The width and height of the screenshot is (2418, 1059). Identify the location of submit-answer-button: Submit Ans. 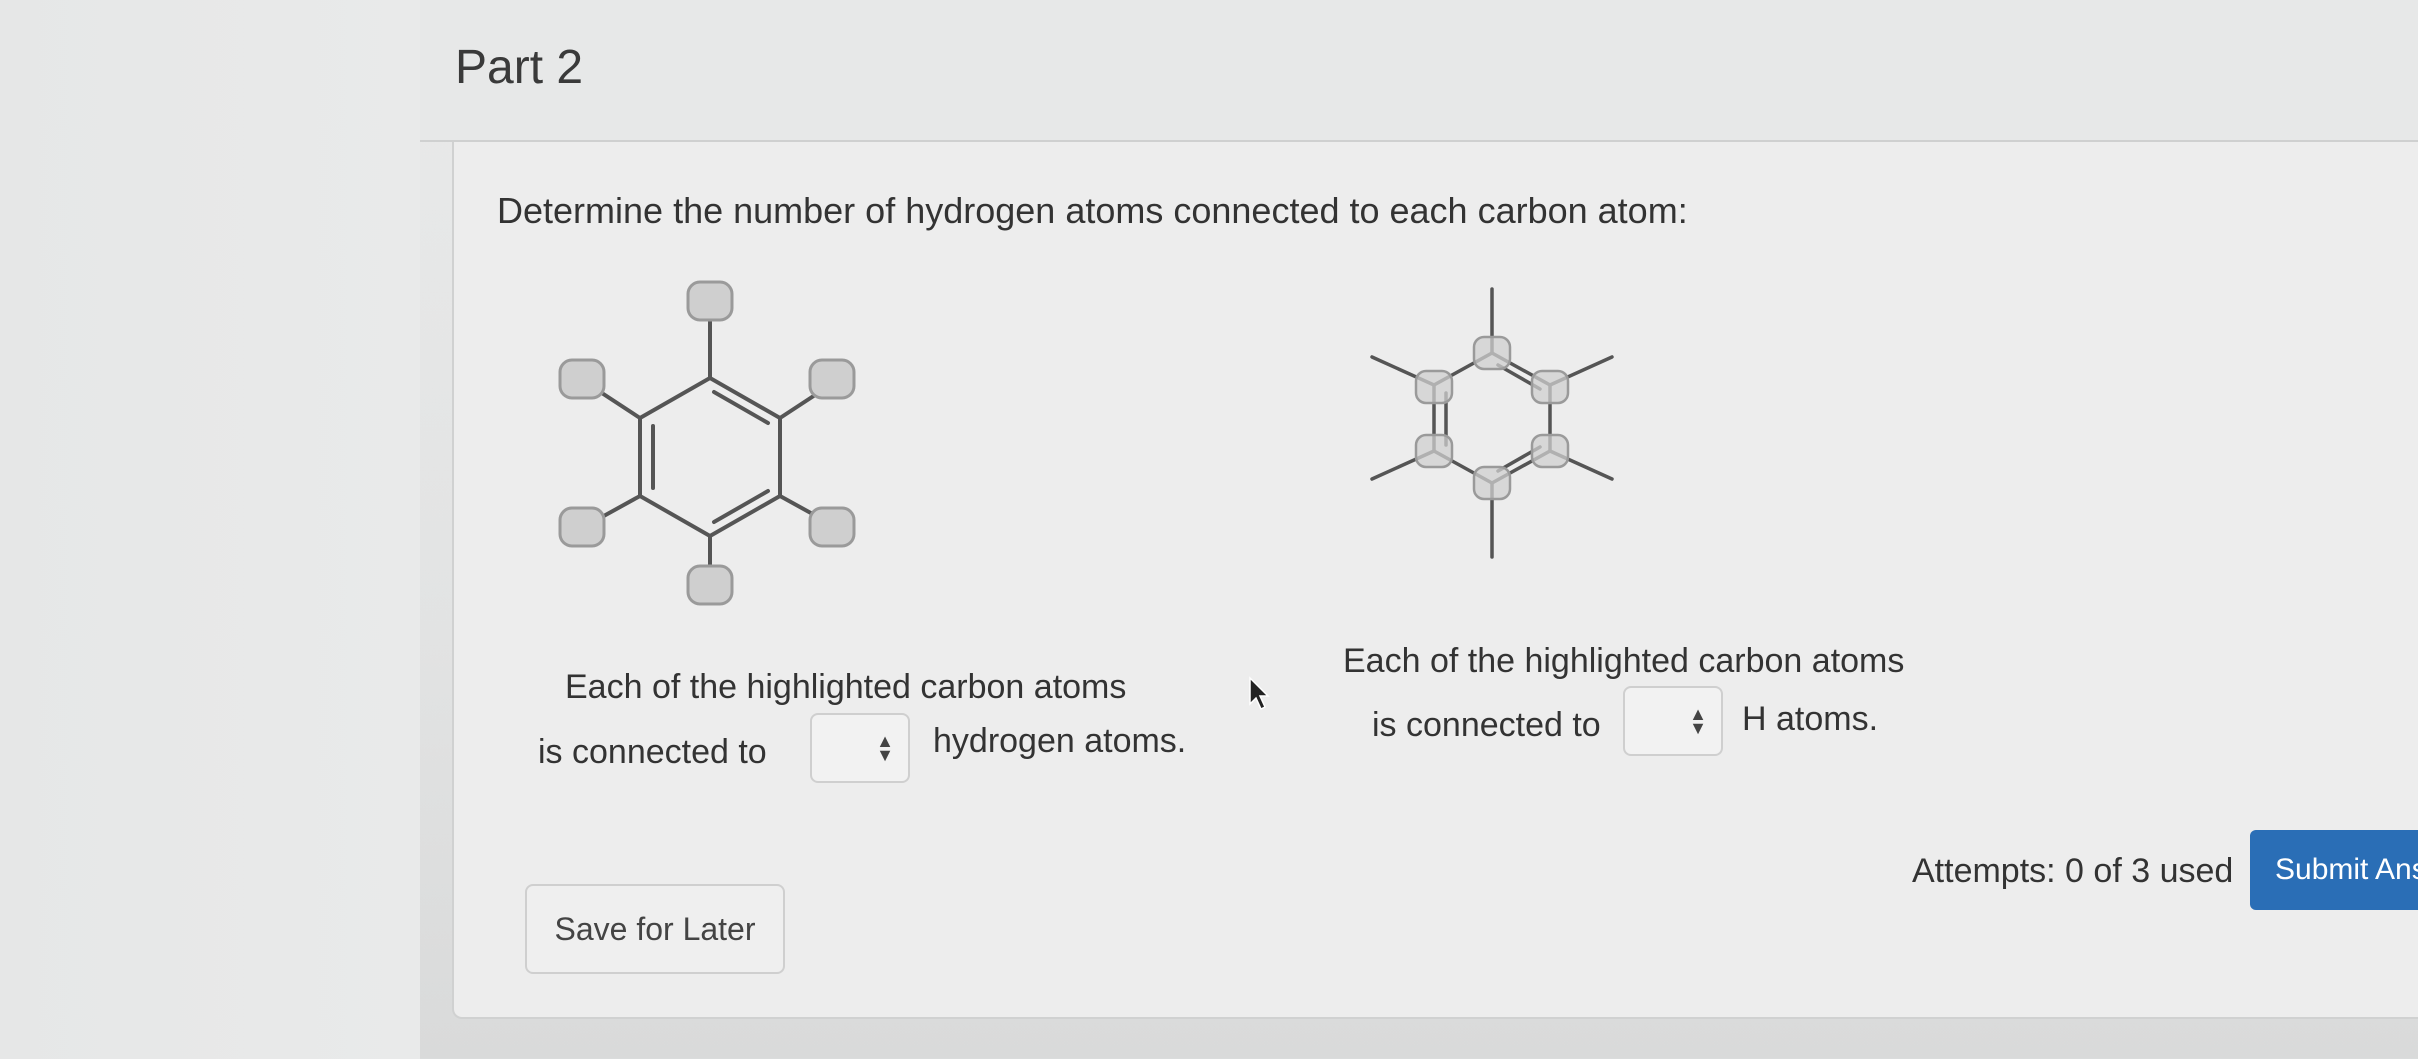
(2334, 870).